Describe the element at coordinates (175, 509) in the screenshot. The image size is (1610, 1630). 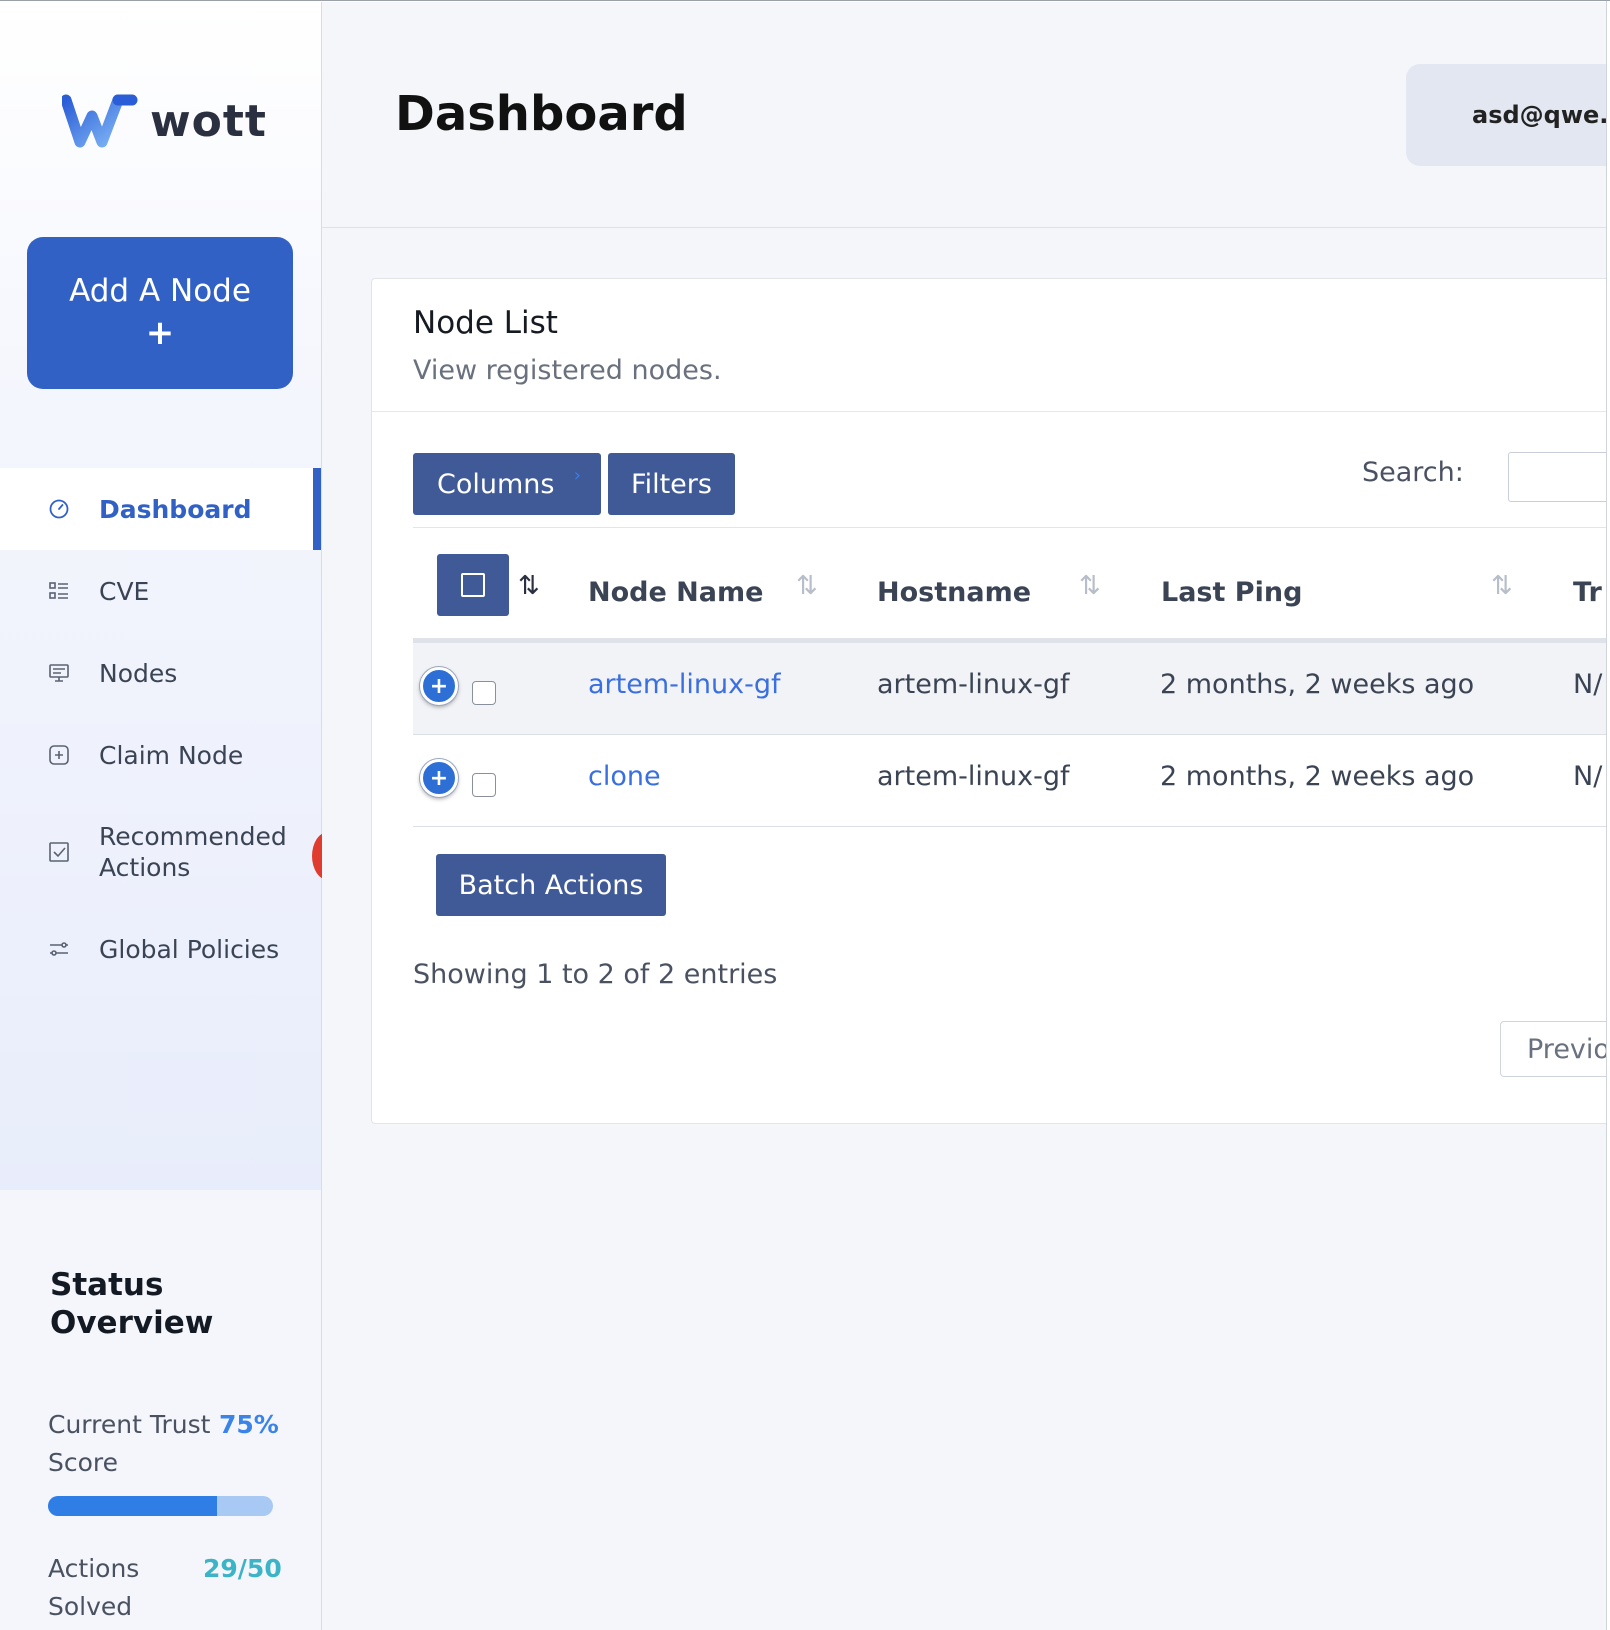
I see `sidebar-item-label: Dashboard` at that location.